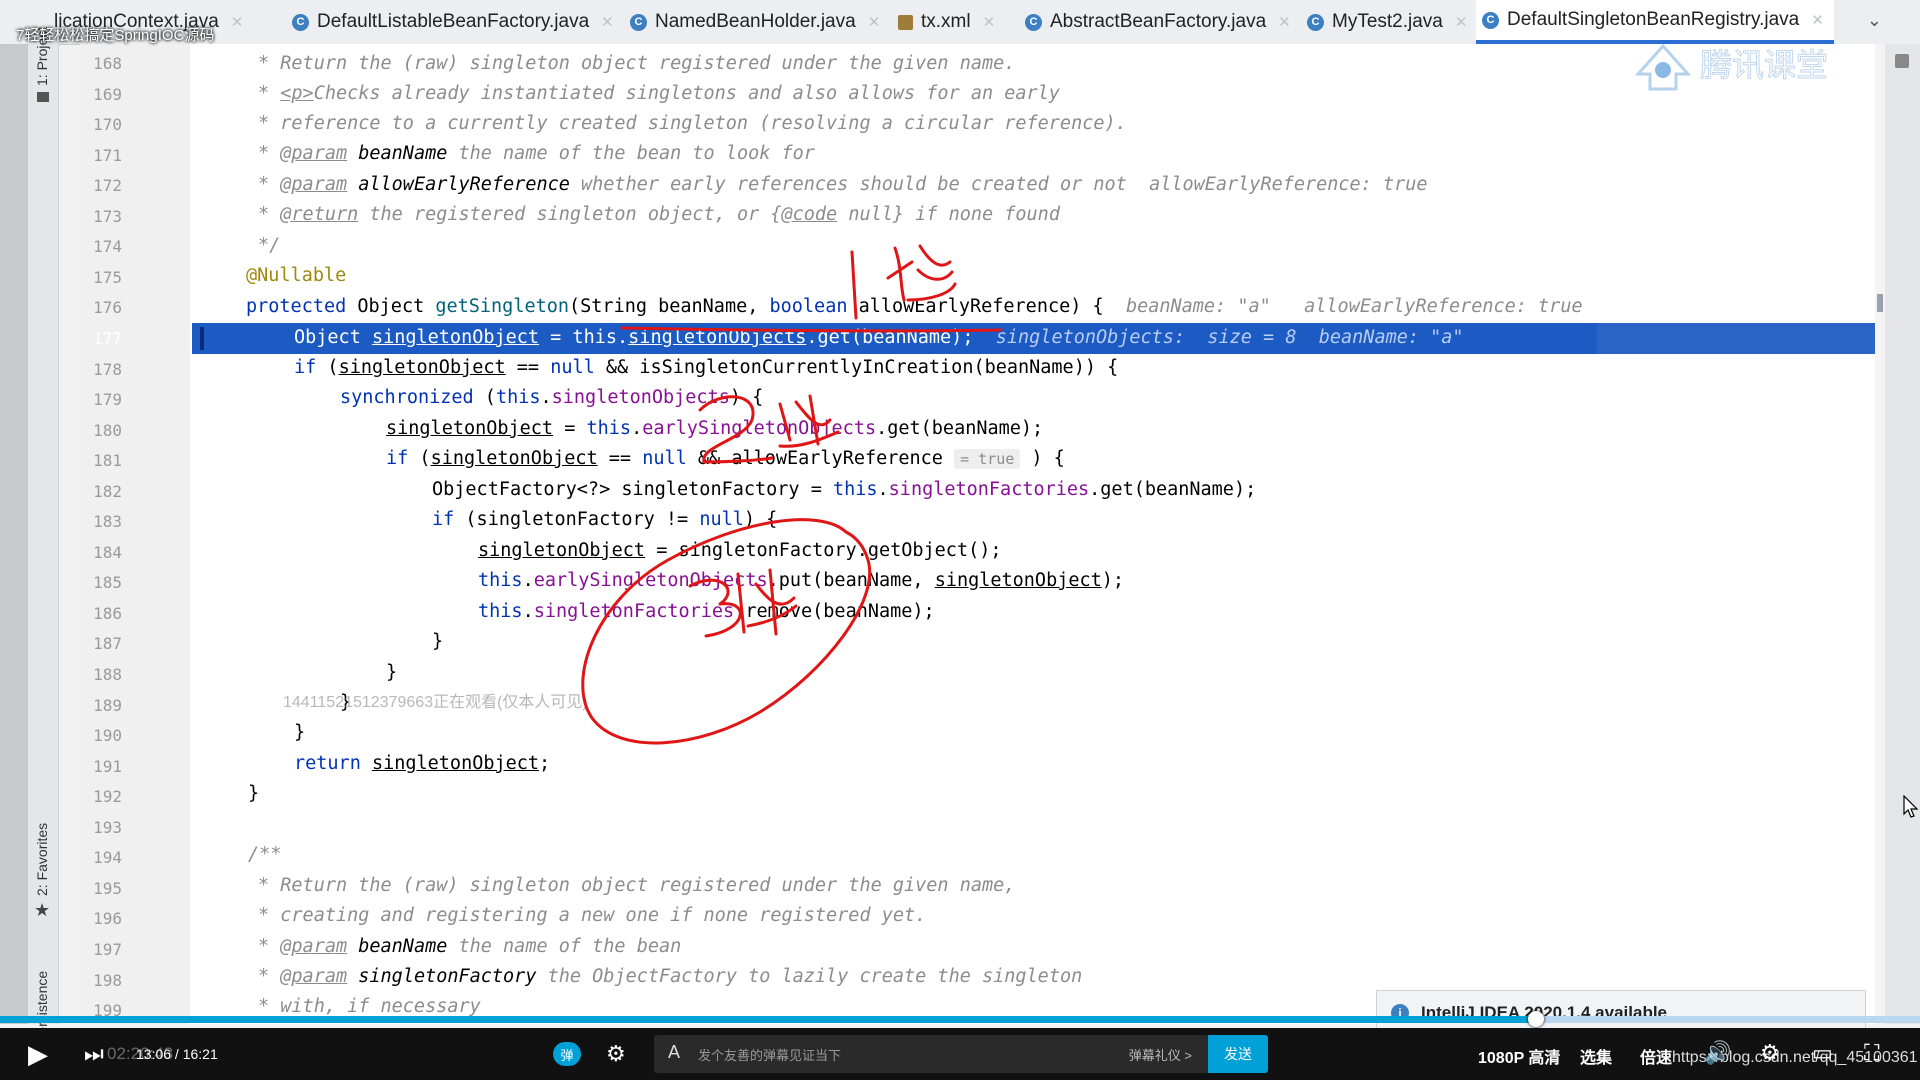 The width and height of the screenshot is (1920, 1080). Describe the element at coordinates (115, 35) in the screenshot. I see `video-title: 7轻轻松松搞定SpringIOC源码` at that location.